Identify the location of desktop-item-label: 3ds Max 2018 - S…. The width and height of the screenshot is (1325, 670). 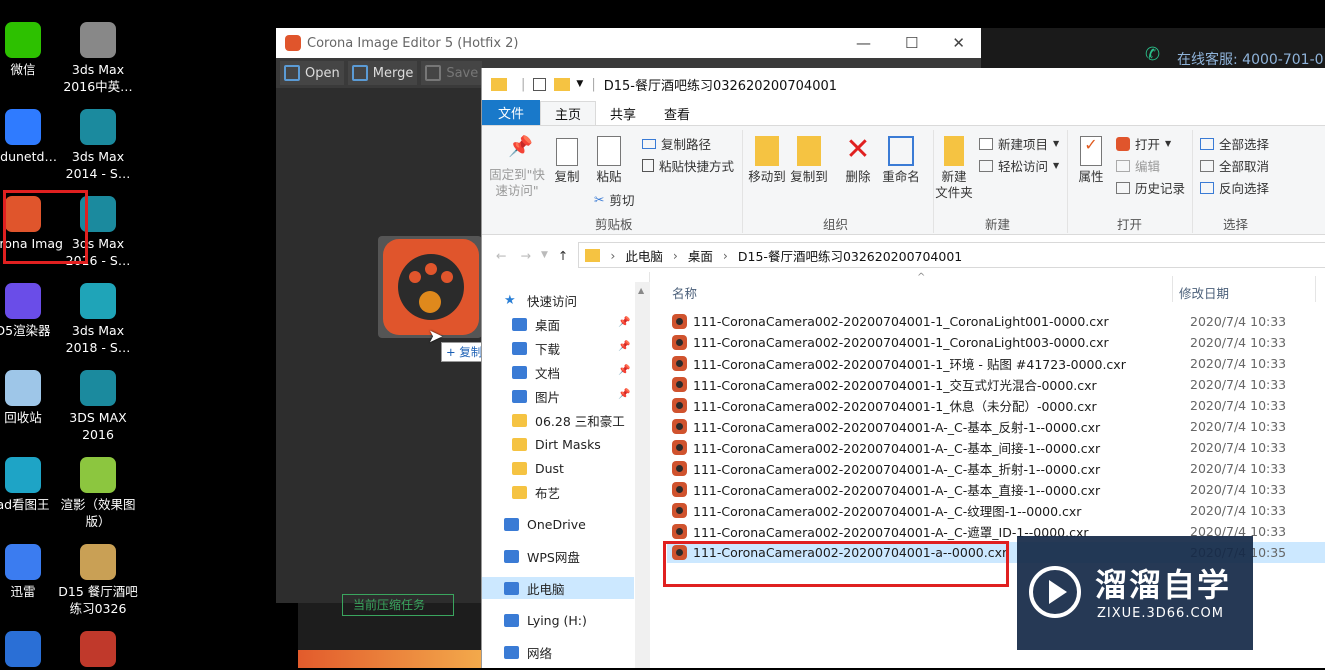
(98, 339).